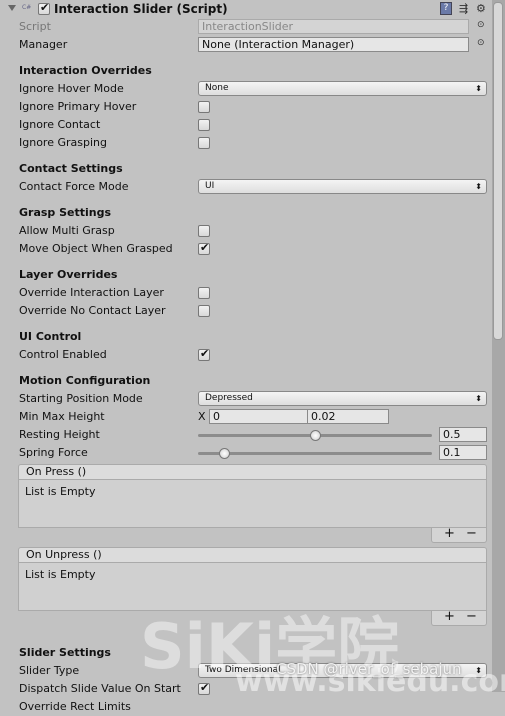 Image resolution: width=505 pixels, height=716 pixels. Describe the element at coordinates (210, 186) in the screenshot. I see `dropdown-value: UI` at that location.